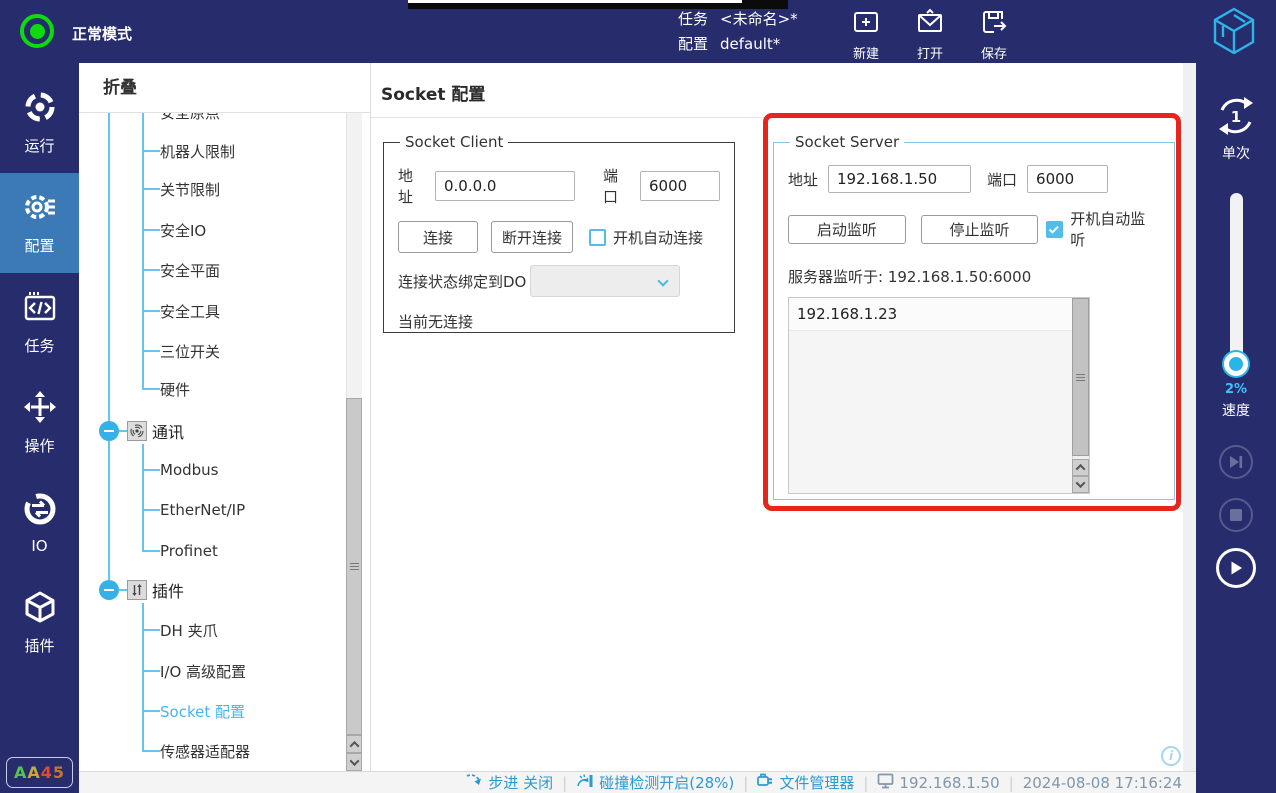 The width and height of the screenshot is (1276, 793). Describe the element at coordinates (202, 711) in the screenshot. I see `tree-item-socket-config: Socket 配置` at that location.